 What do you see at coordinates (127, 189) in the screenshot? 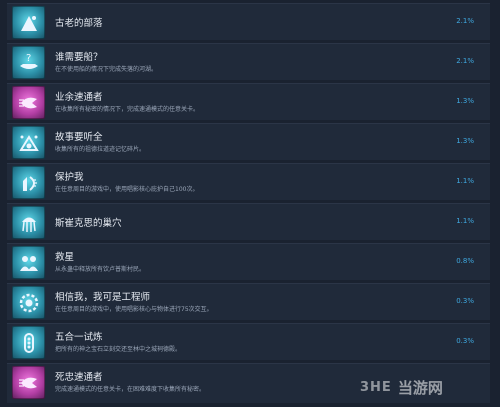
I see `achievement-description: 在任意周目的游戏中，使用唱影核心庇护自己100次。` at bounding box center [127, 189].